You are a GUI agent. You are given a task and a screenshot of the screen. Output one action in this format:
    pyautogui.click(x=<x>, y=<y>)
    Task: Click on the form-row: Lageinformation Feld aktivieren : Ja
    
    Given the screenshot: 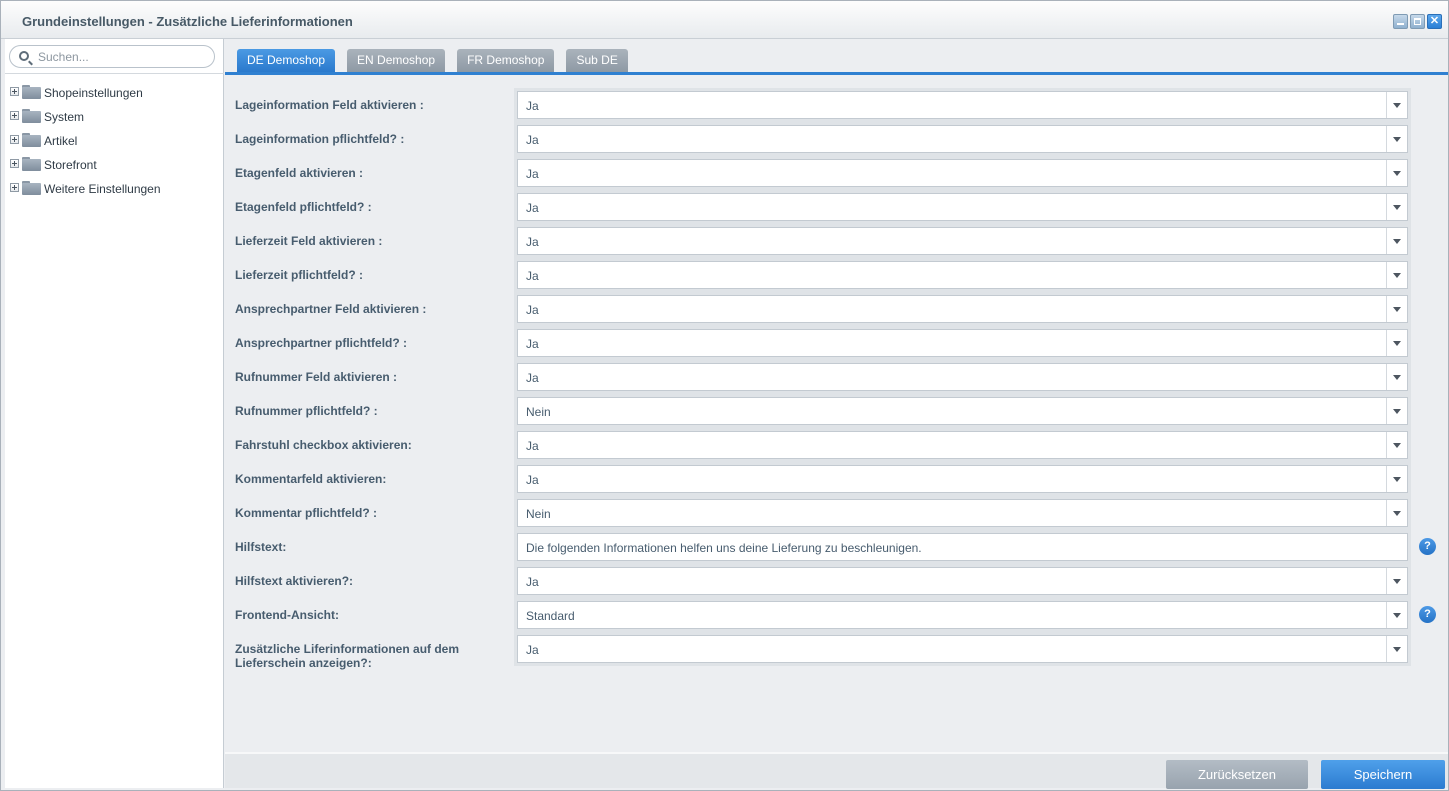 What is the action you would take?
    pyautogui.click(x=835, y=108)
    